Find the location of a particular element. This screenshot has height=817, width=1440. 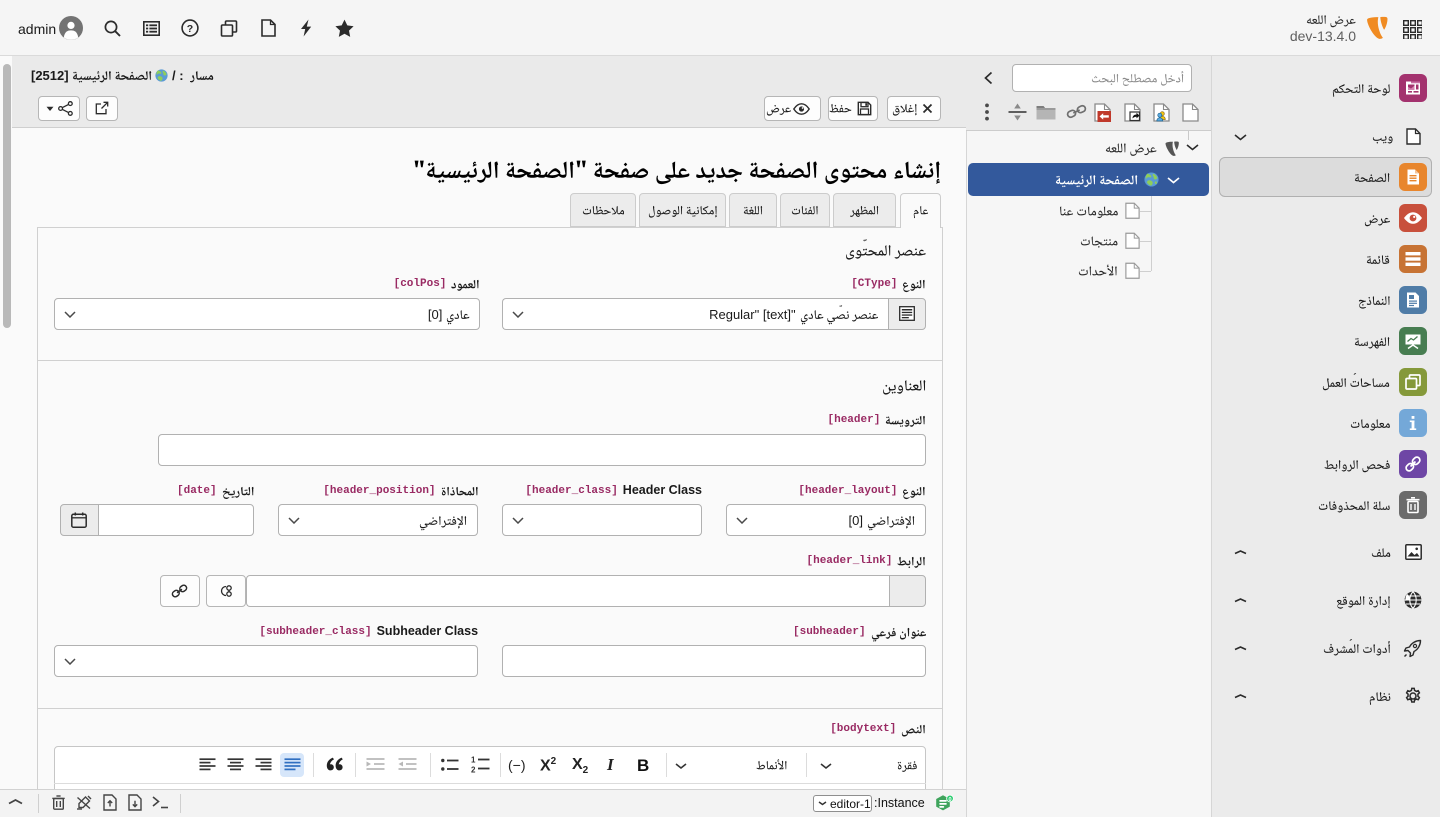

svg-text: 0 is located at coordinates (949, 800).